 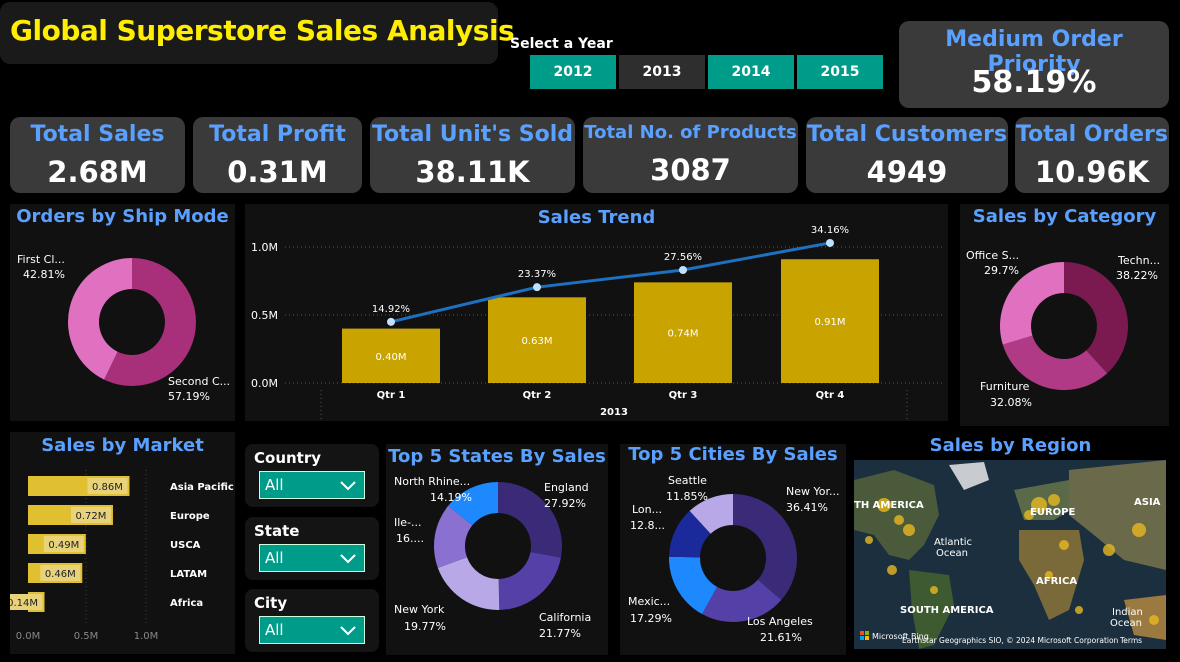 I want to click on state-label: England, so click(x=566, y=487).